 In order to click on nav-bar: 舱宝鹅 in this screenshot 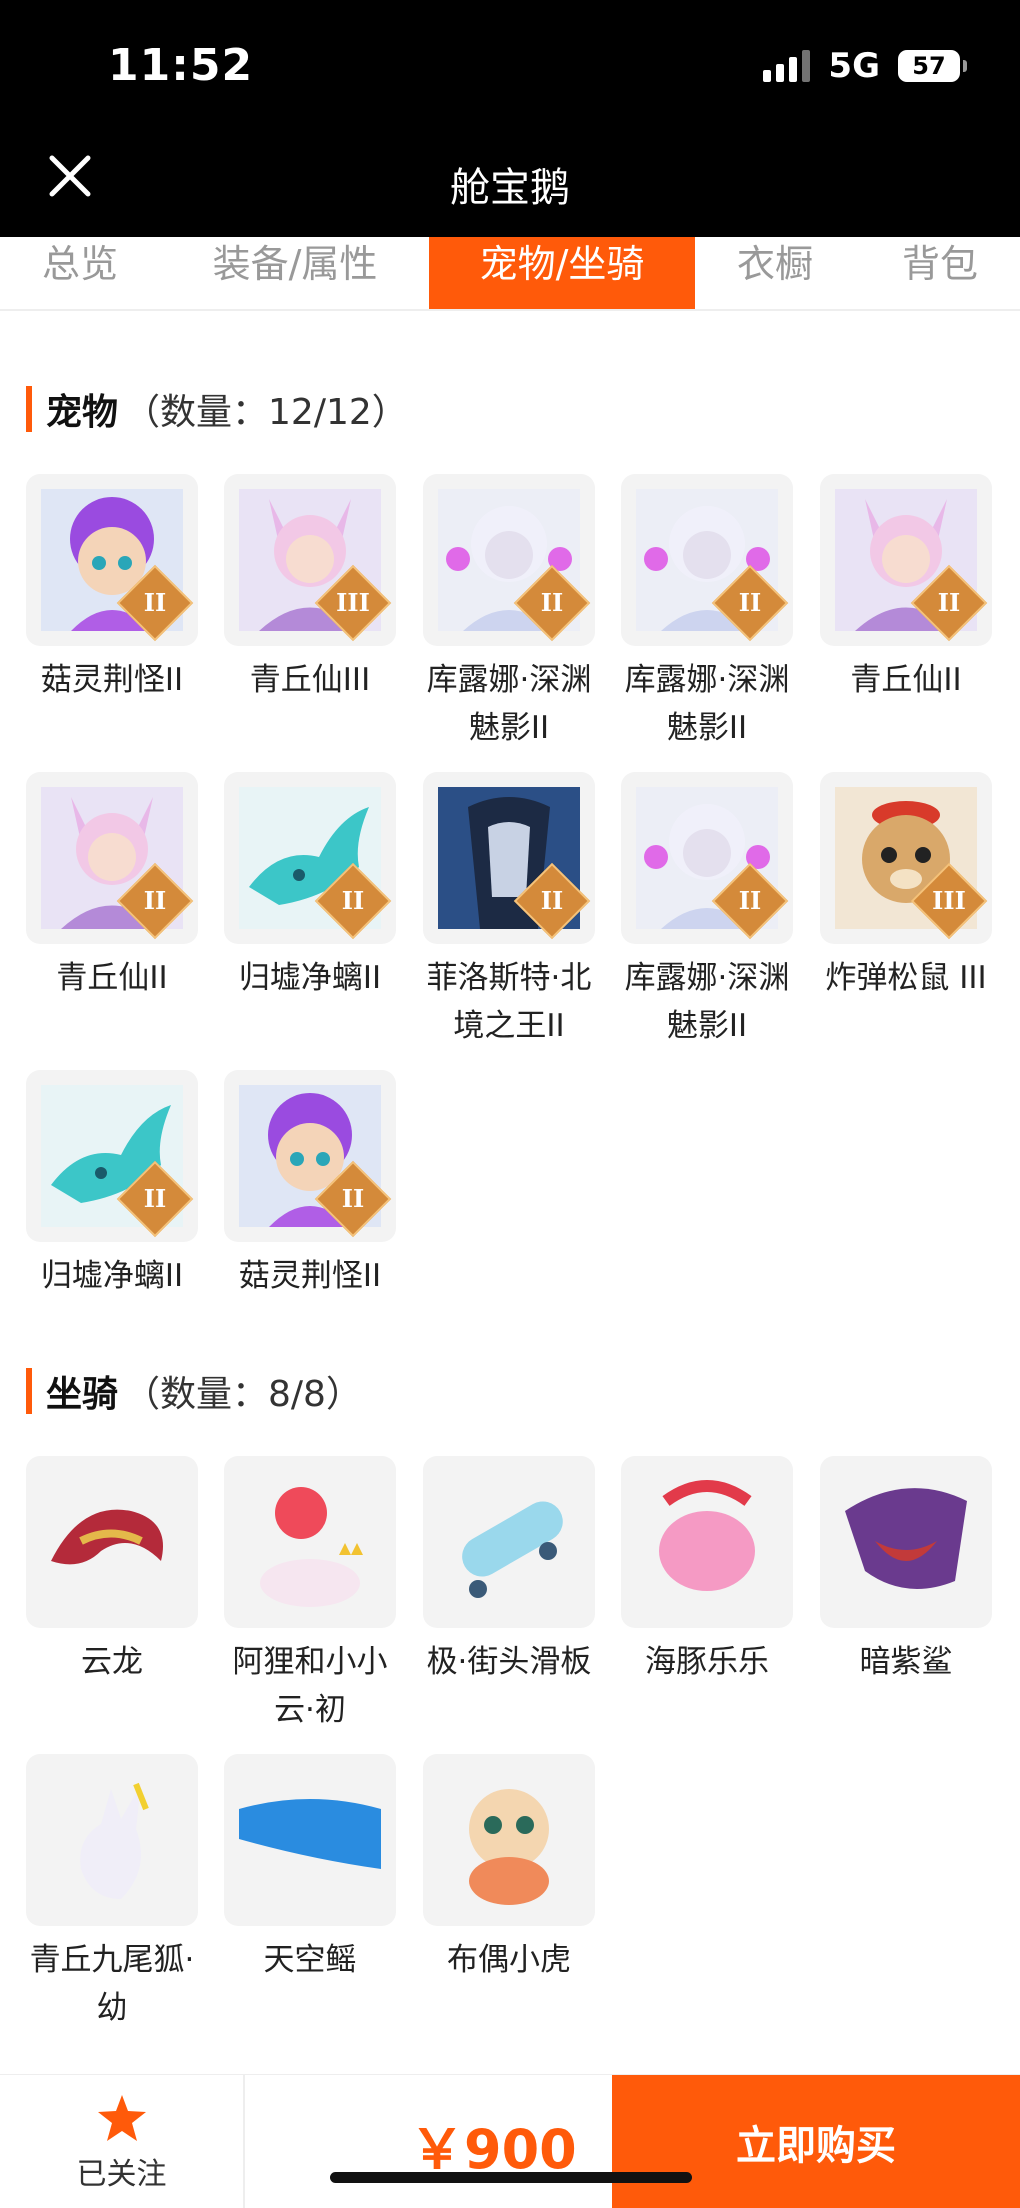, I will do `click(510, 183)`.